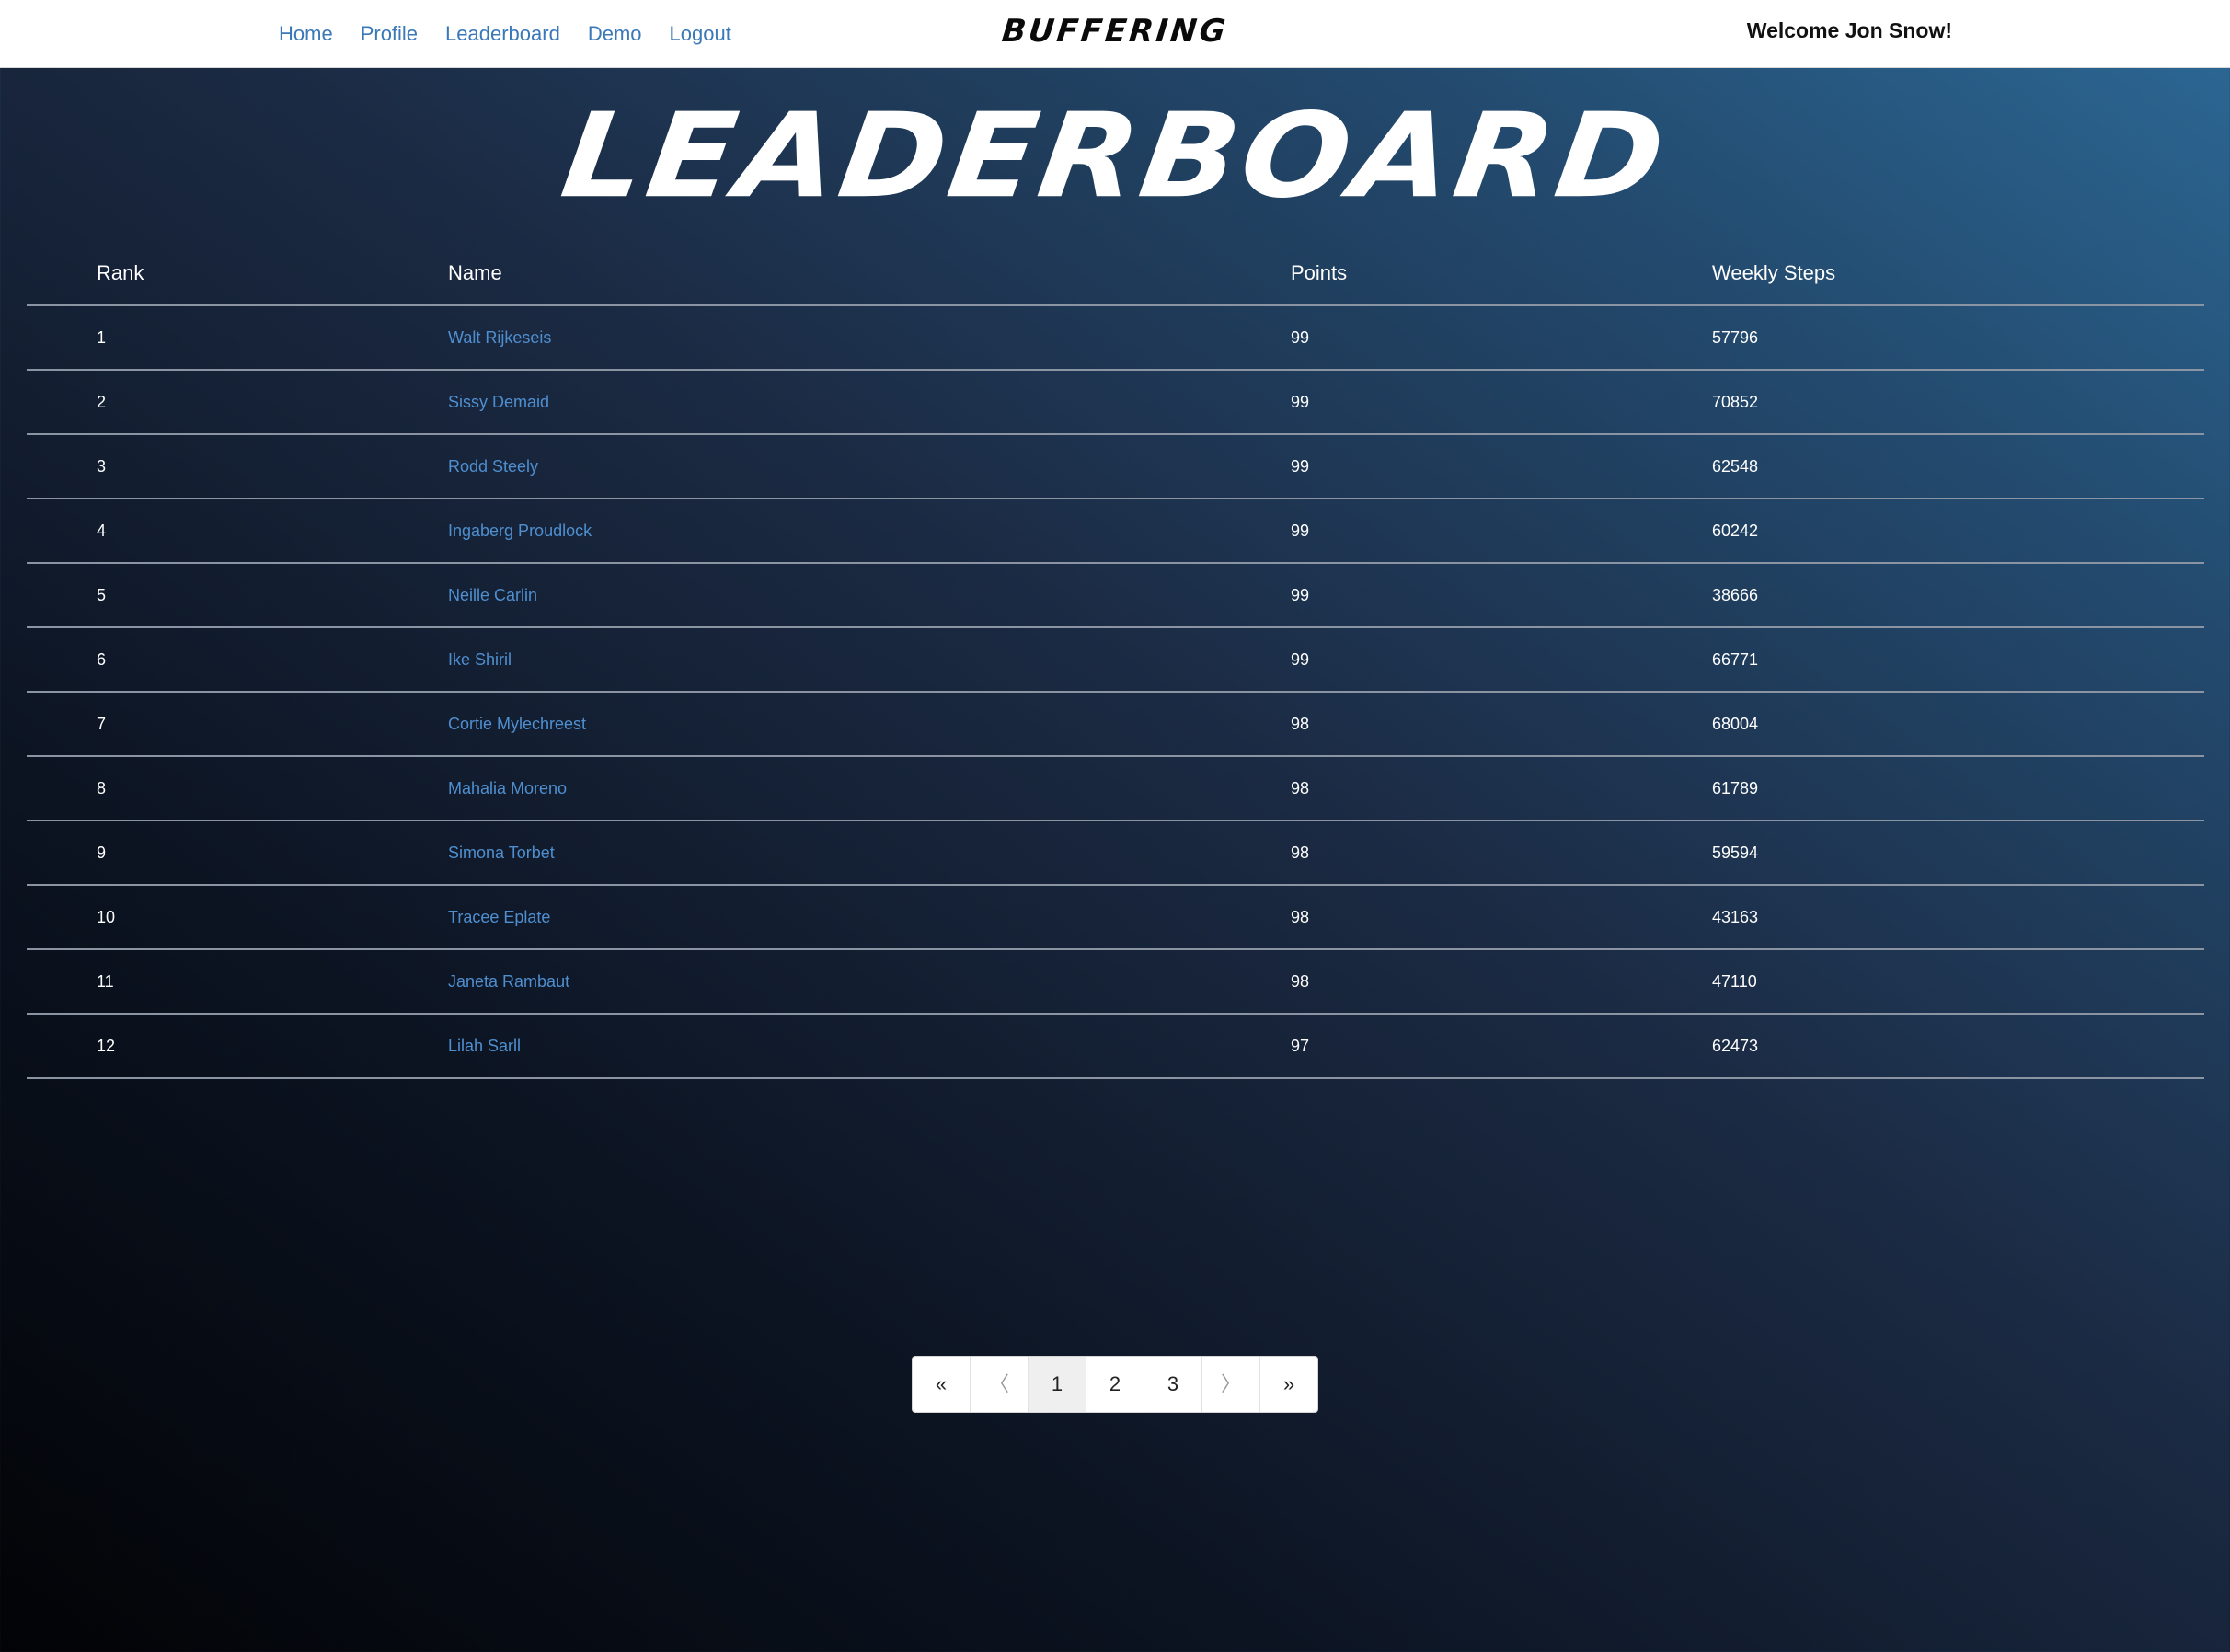 The width and height of the screenshot is (2230, 1652). What do you see at coordinates (1958, 402) in the screenshot?
I see `weekly-steps-cell: 70852` at bounding box center [1958, 402].